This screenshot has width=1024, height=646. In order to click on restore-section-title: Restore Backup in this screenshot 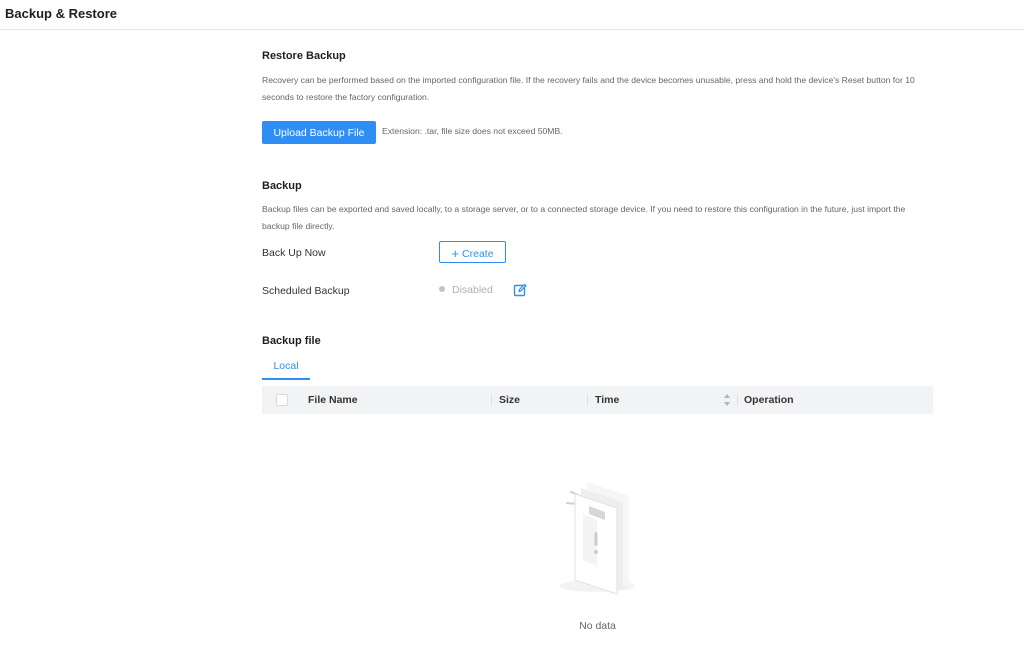, I will do `click(304, 56)`.